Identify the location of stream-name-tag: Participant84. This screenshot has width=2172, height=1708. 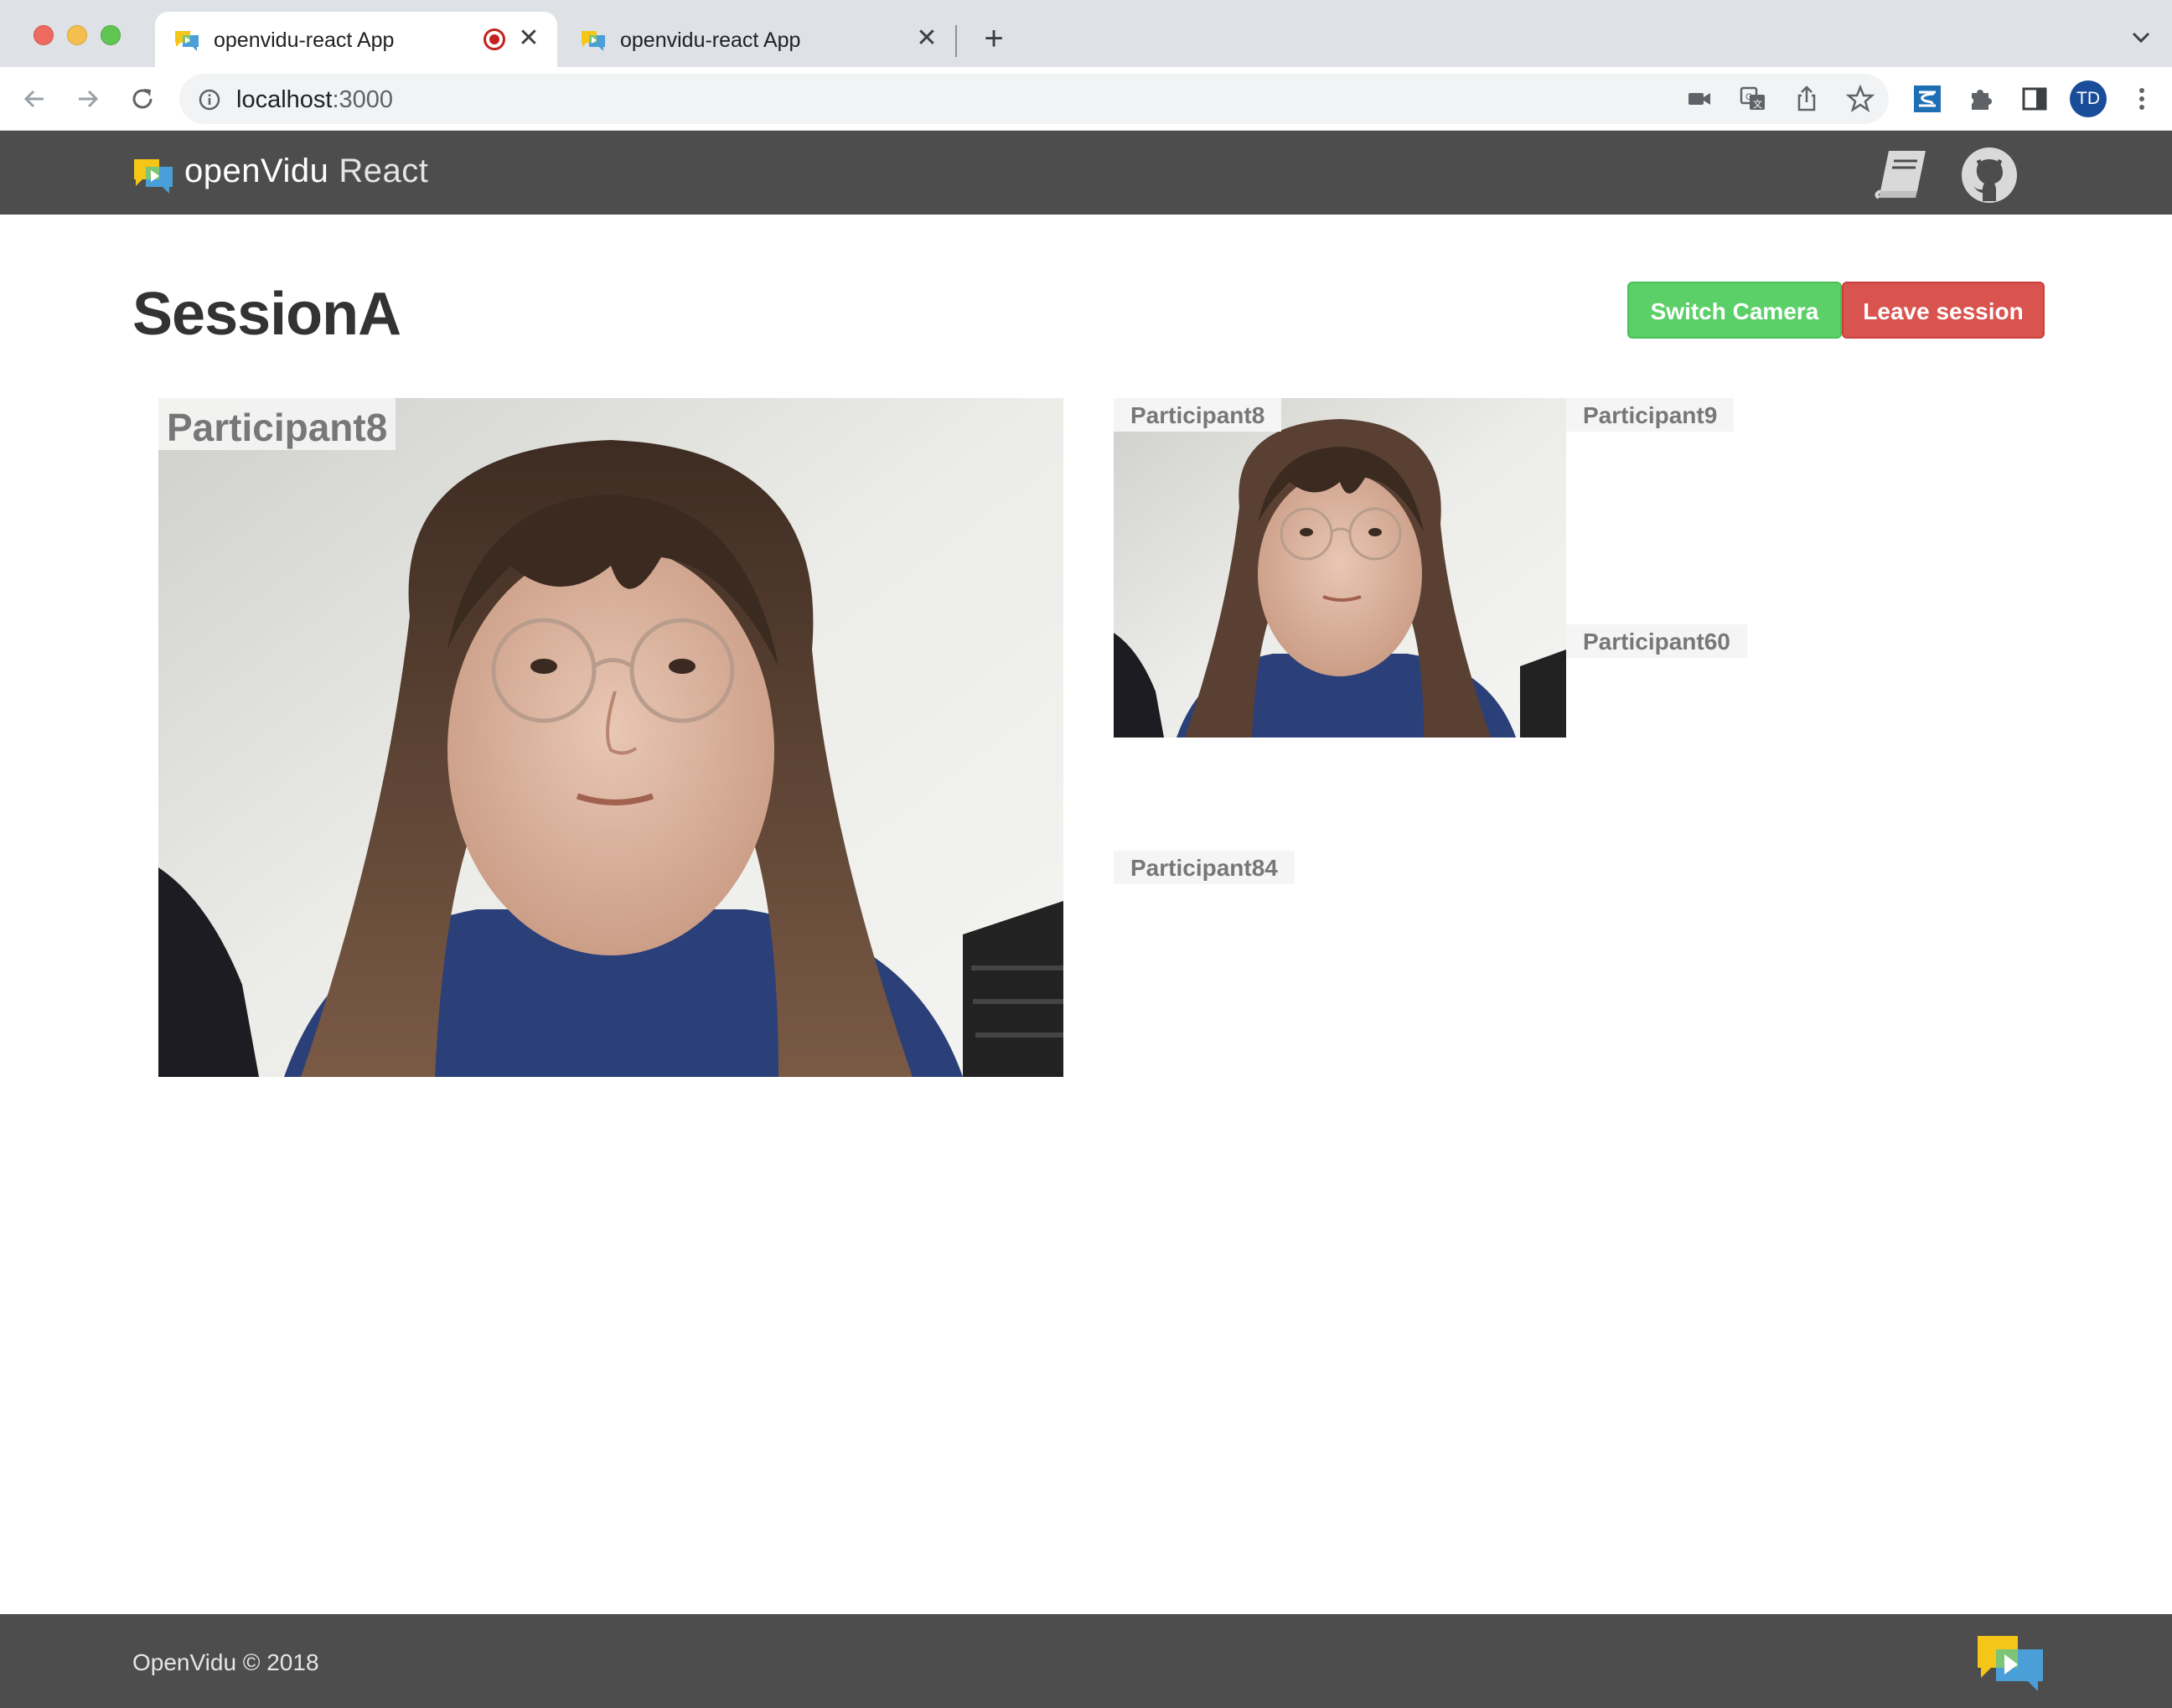
(1204, 868).